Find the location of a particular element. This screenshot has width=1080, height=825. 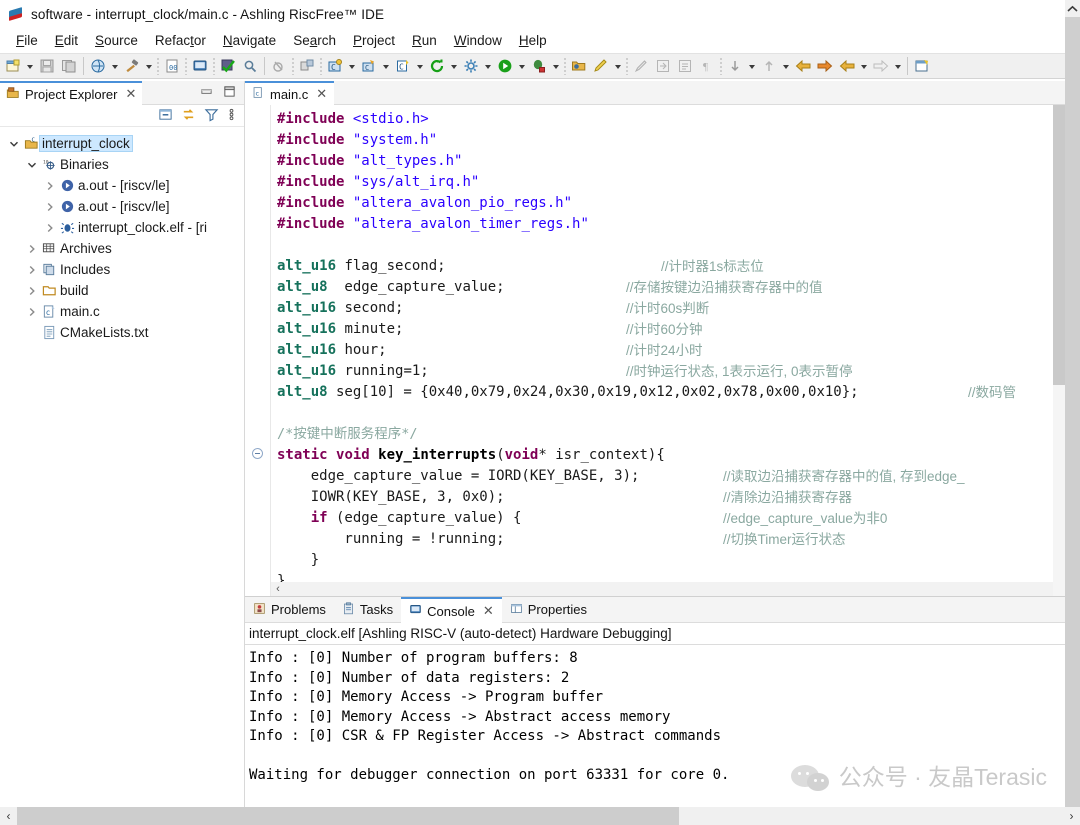

refresh-green-icon is located at coordinates (437, 66).